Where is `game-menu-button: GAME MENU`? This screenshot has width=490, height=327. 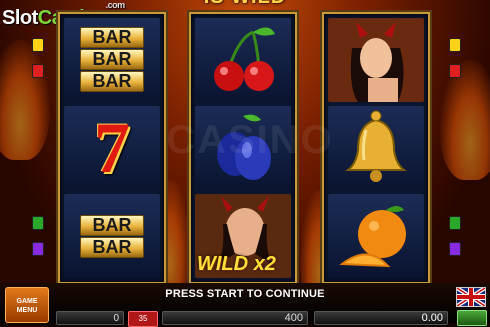
game-menu-button: GAME MENU is located at coordinates (27, 305).